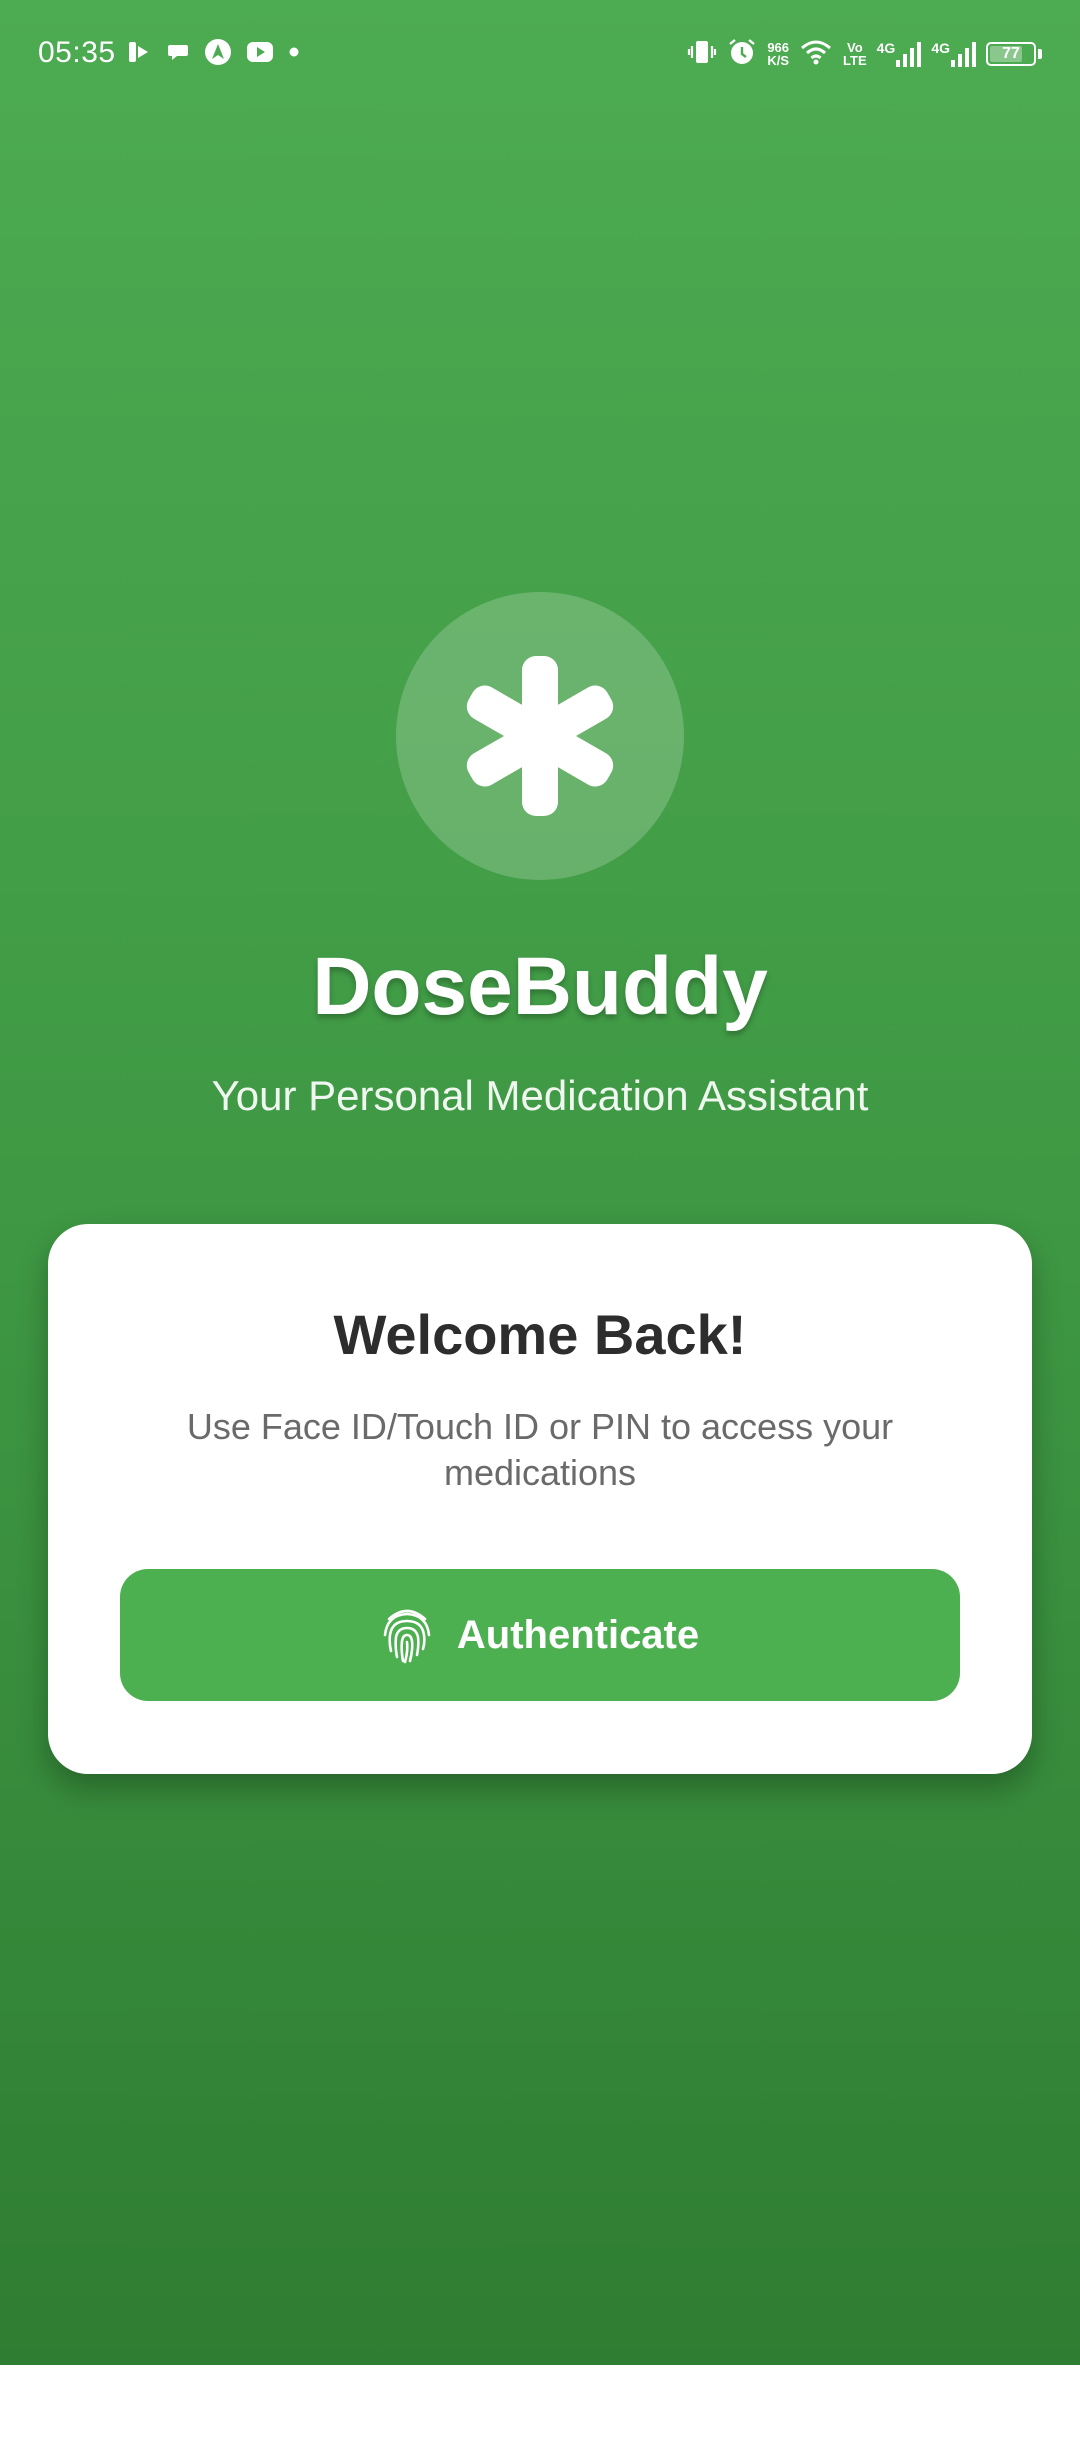 The height and width of the screenshot is (2460, 1080). What do you see at coordinates (218, 54) in the screenshot?
I see `navigation-app-icon` at bounding box center [218, 54].